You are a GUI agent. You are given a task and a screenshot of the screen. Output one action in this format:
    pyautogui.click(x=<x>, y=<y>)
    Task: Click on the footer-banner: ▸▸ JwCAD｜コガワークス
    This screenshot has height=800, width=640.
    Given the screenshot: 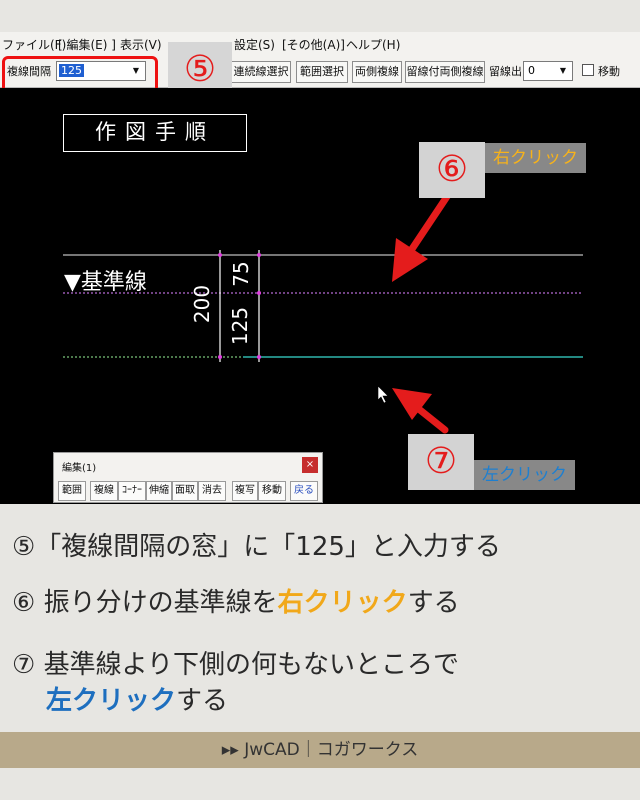 What is the action you would take?
    pyautogui.click(x=320, y=750)
    